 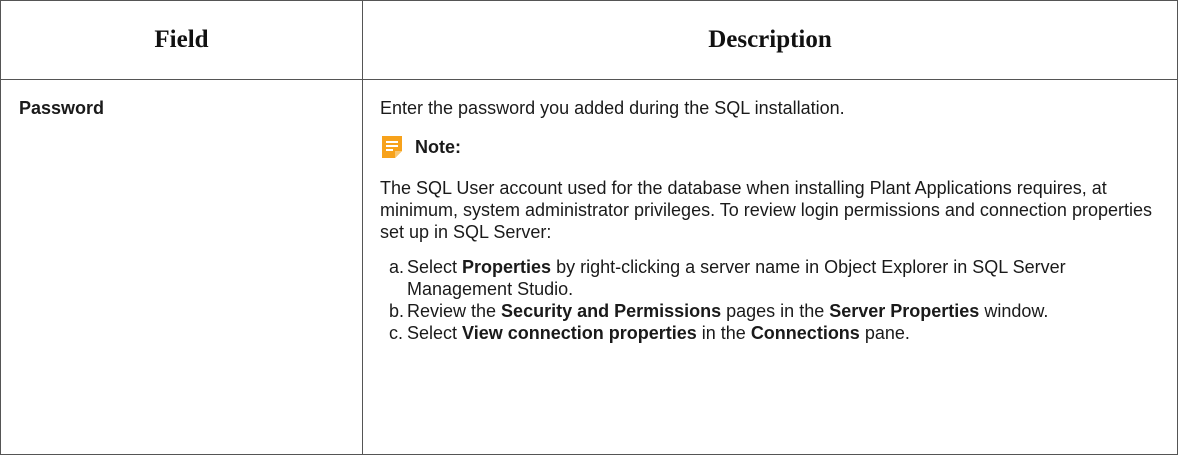 I want to click on step-text: window., so click(x=1014, y=311).